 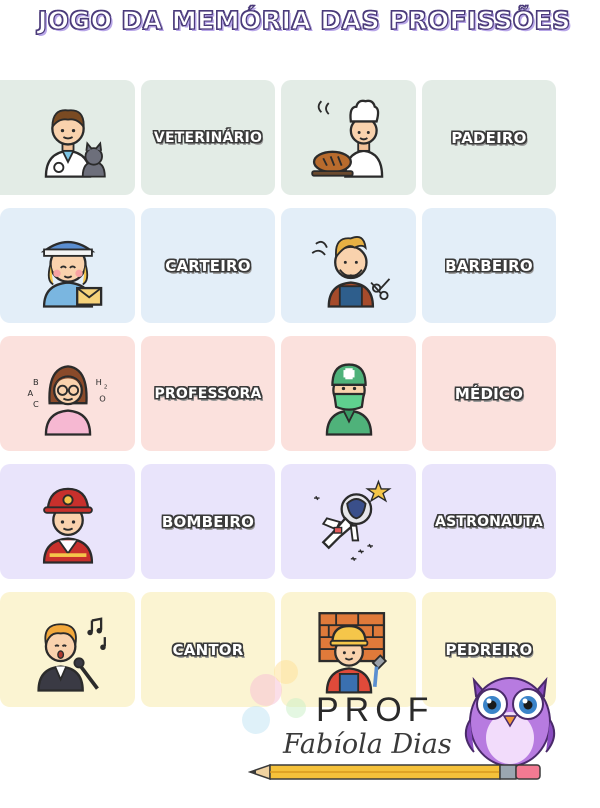 I want to click on card-bricklayer-picture, so click(x=348, y=649).